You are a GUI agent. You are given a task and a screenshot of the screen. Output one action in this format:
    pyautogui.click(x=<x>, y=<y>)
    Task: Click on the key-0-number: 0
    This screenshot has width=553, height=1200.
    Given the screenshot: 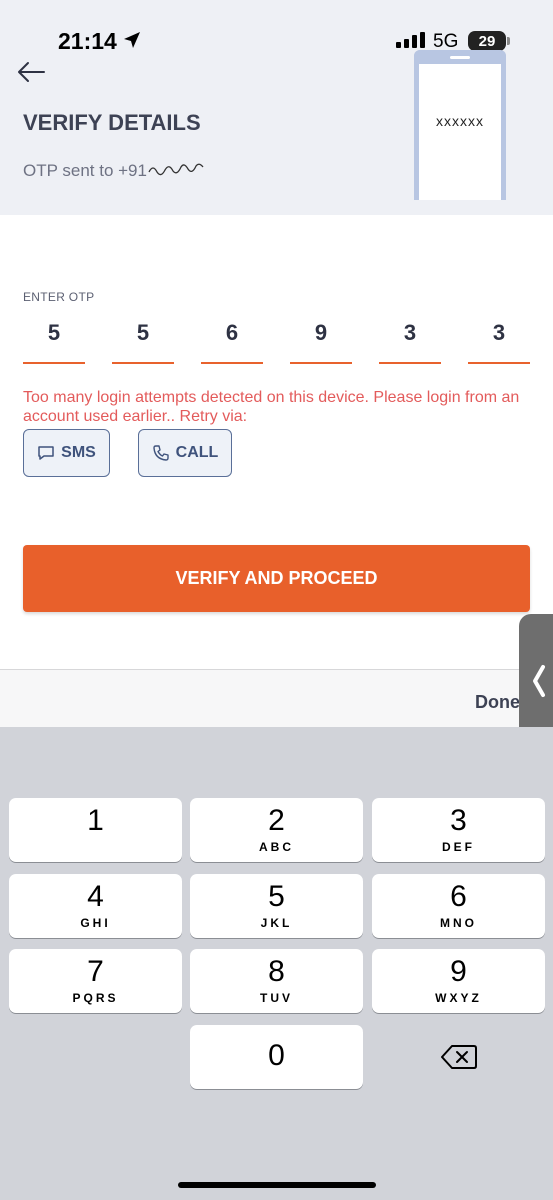 What is the action you would take?
    pyautogui.click(x=276, y=1055)
    